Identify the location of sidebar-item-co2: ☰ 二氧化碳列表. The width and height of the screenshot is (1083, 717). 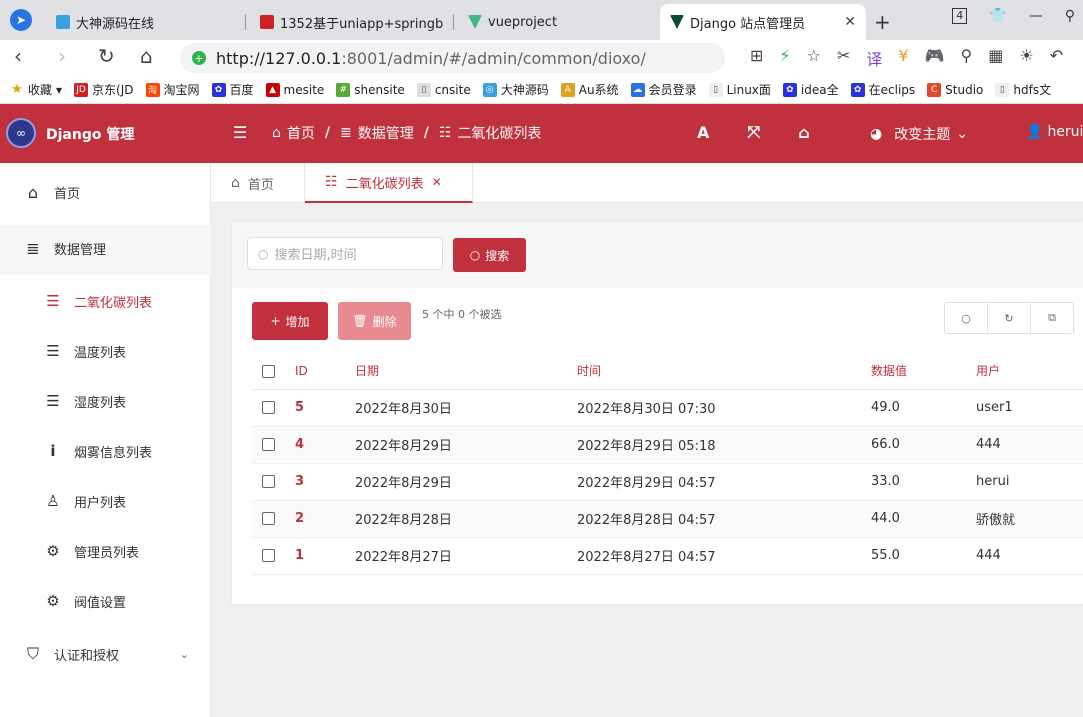
(105, 301).